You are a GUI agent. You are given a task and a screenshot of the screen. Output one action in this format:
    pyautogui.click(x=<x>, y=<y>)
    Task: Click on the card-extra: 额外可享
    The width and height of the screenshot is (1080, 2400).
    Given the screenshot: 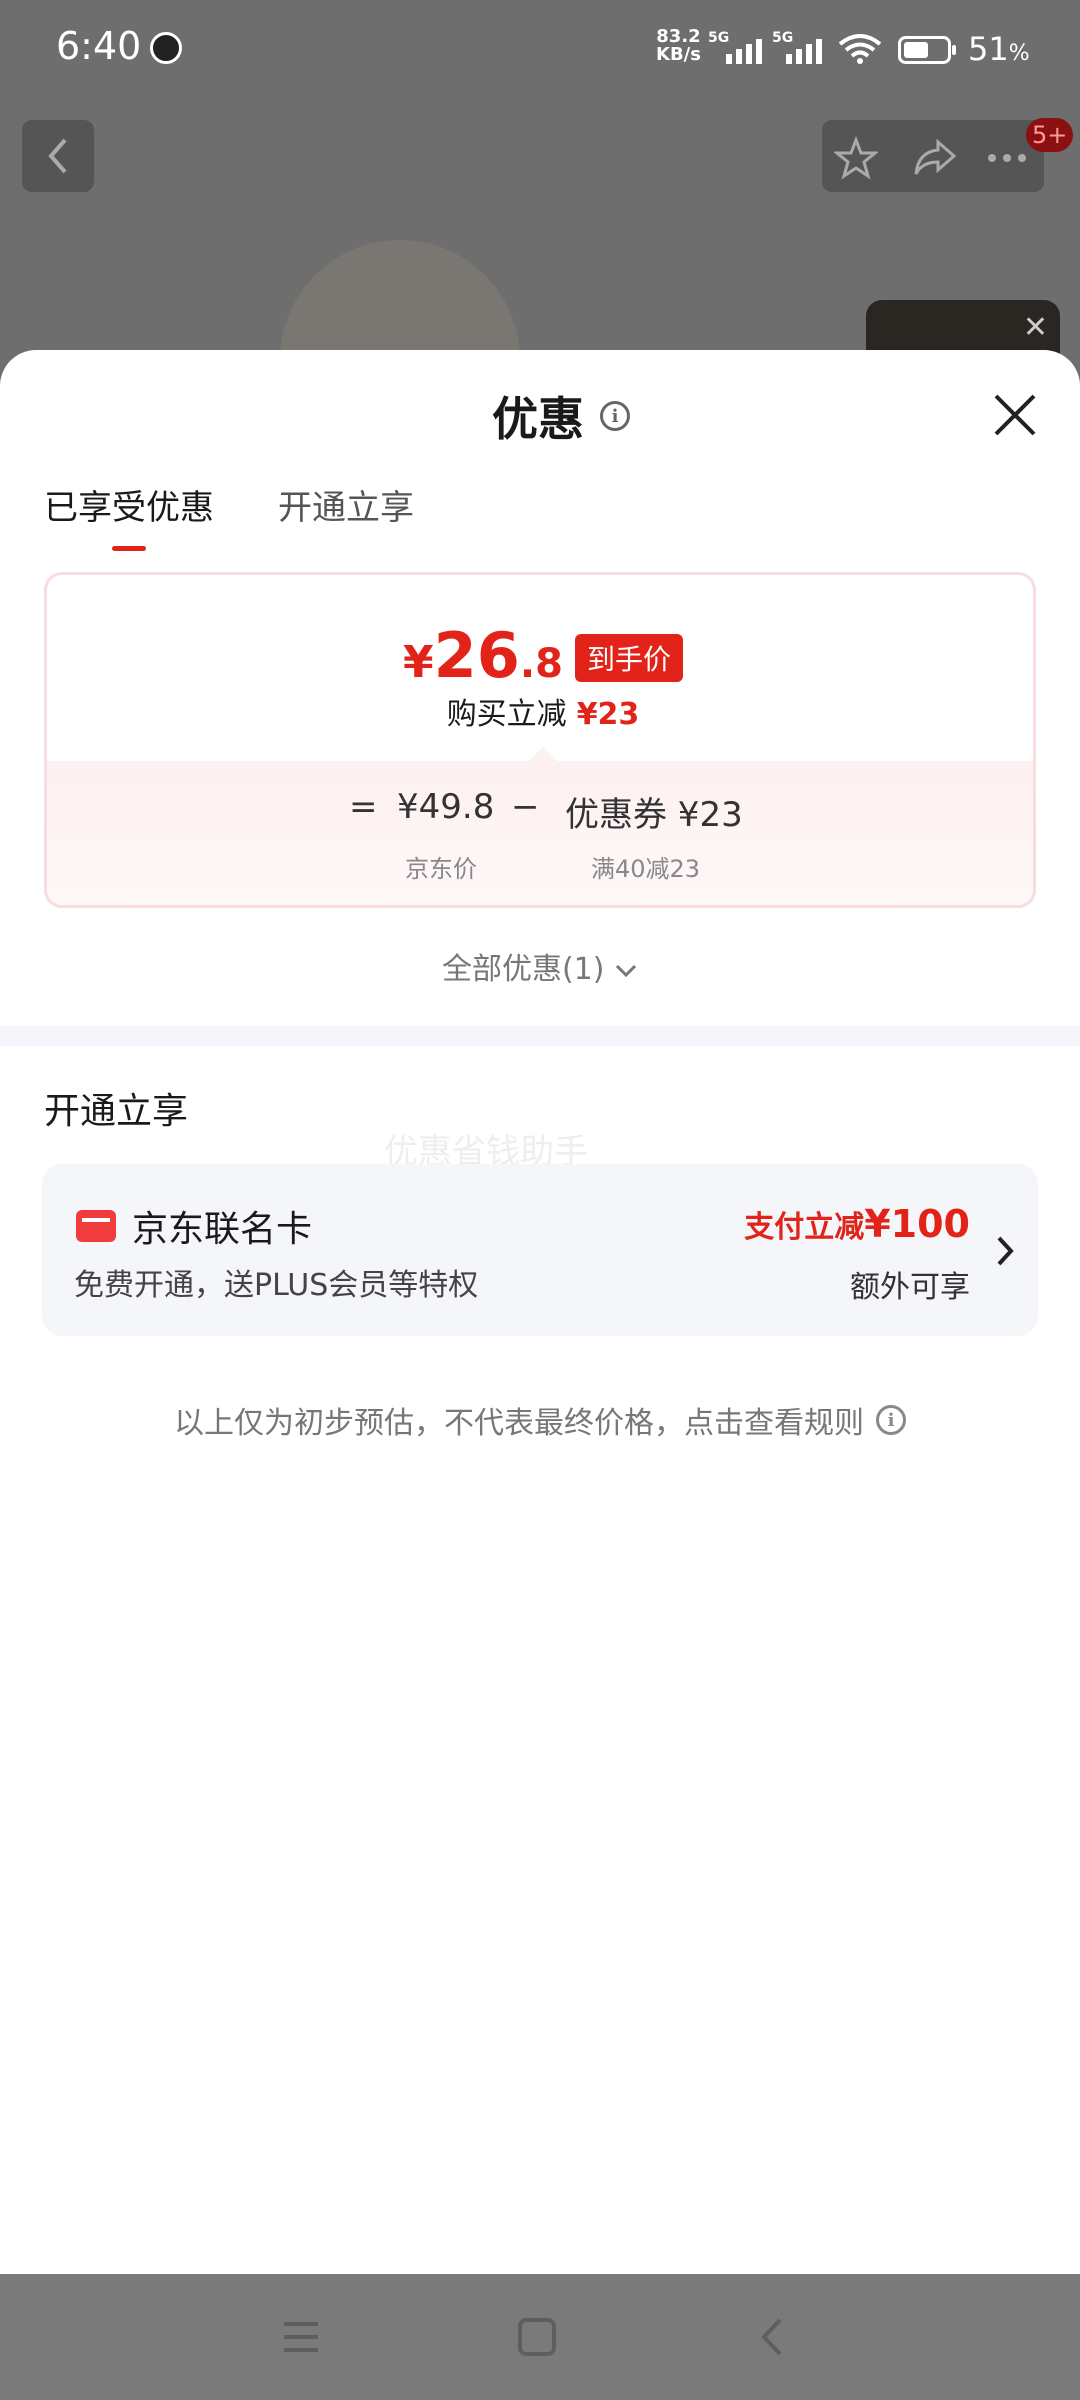 What is the action you would take?
    pyautogui.click(x=910, y=1287)
    